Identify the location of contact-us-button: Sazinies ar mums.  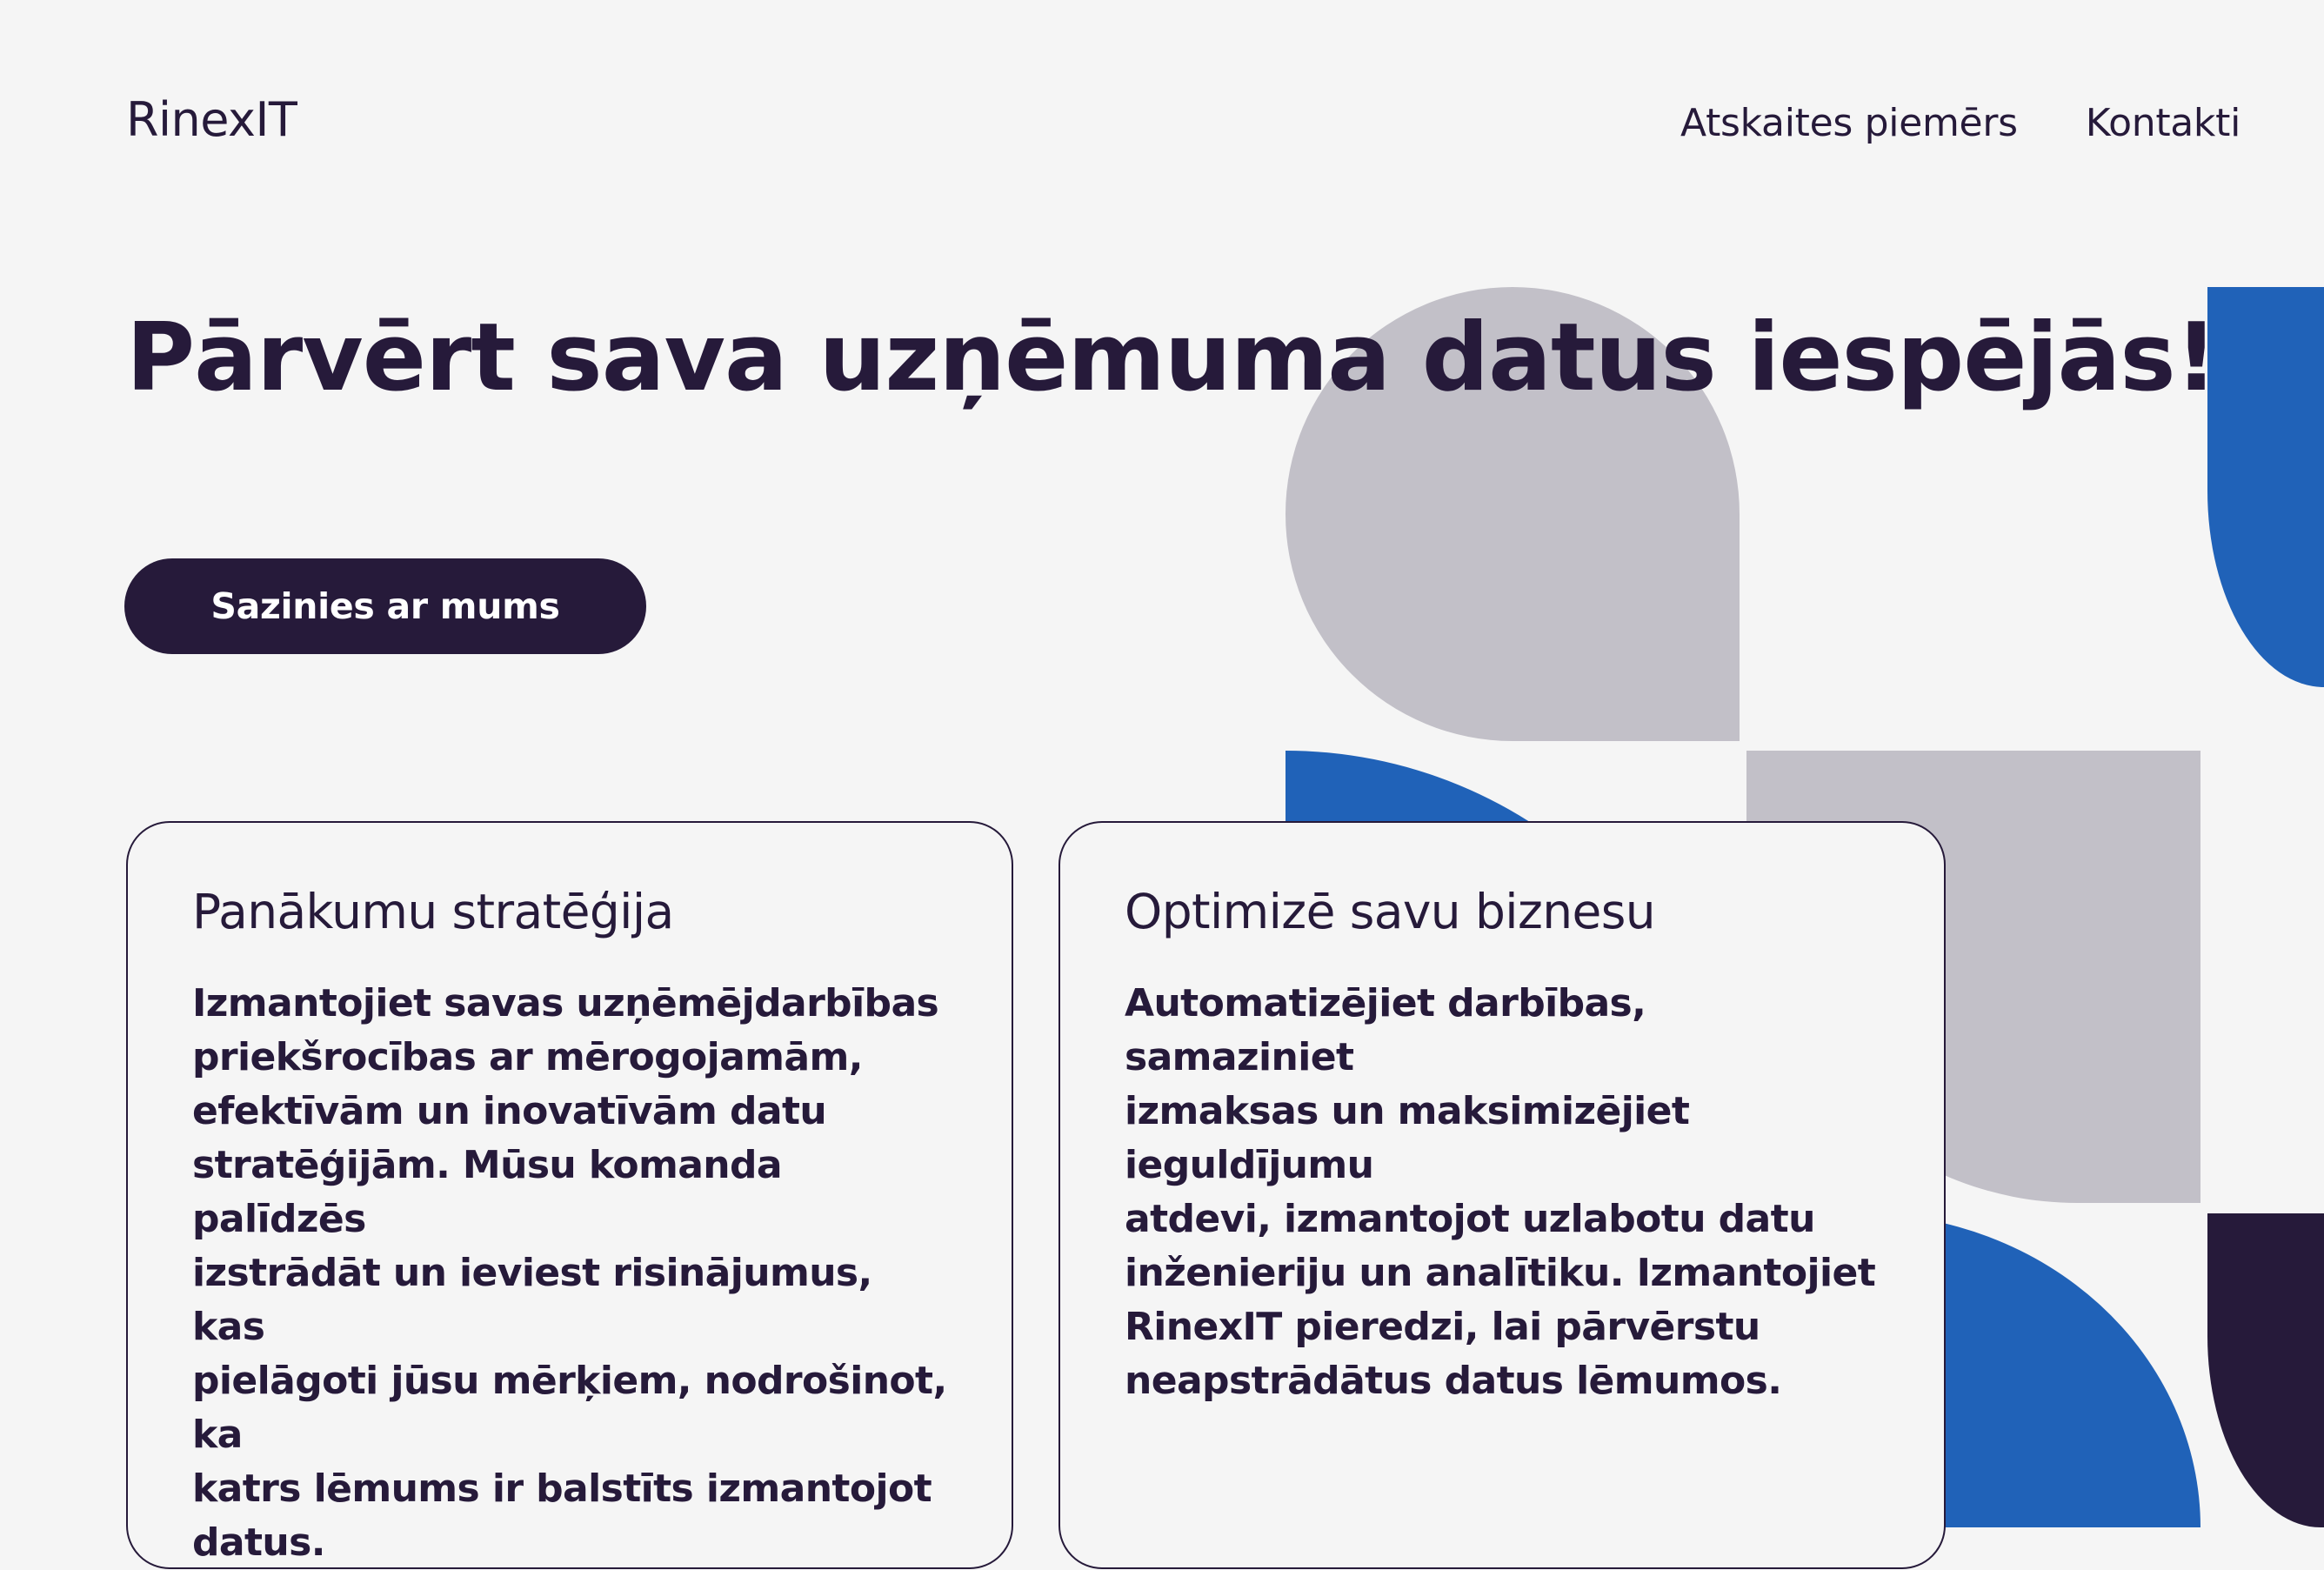
(385, 606).